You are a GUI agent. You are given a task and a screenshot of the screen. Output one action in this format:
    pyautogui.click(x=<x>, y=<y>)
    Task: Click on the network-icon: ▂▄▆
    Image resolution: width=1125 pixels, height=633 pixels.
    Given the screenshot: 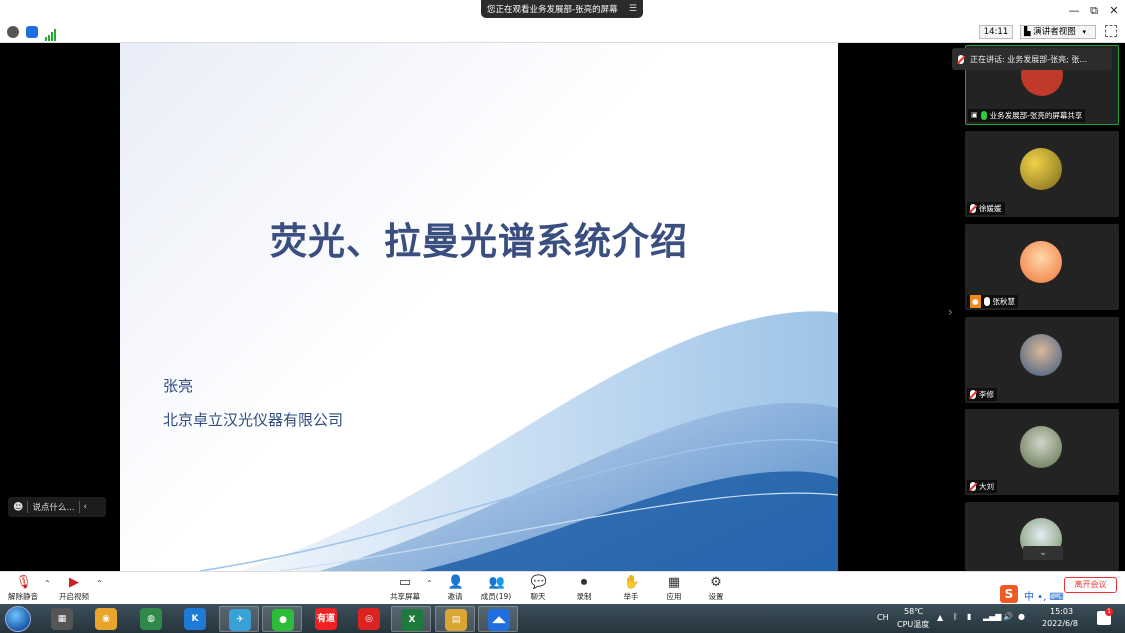 What is the action you would take?
    pyautogui.click(x=992, y=616)
    